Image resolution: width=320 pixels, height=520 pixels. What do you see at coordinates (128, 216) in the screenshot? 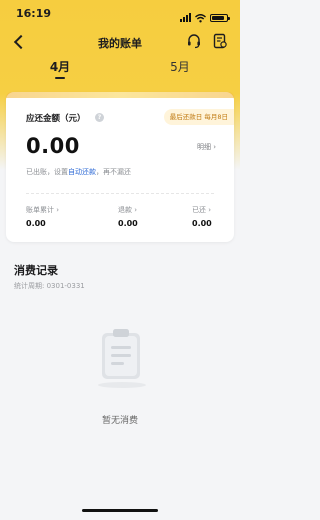
I see `stat-refund: 退款 › 0.00` at bounding box center [128, 216].